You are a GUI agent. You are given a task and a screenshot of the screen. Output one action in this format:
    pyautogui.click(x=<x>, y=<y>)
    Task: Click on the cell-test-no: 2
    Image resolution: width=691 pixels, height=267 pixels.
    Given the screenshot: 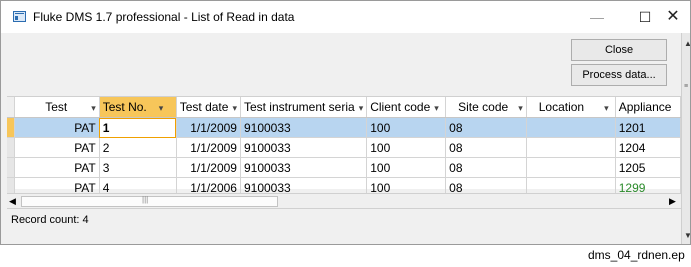 What is the action you would take?
    pyautogui.click(x=138, y=147)
    